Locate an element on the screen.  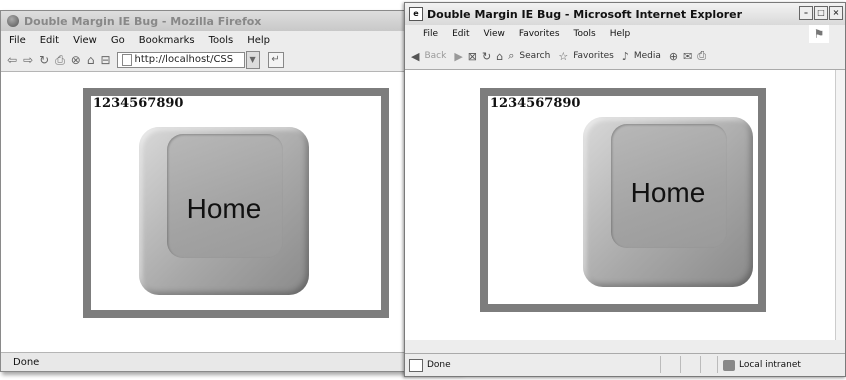
ie-logo-icon: e is located at coordinates (416, 14).